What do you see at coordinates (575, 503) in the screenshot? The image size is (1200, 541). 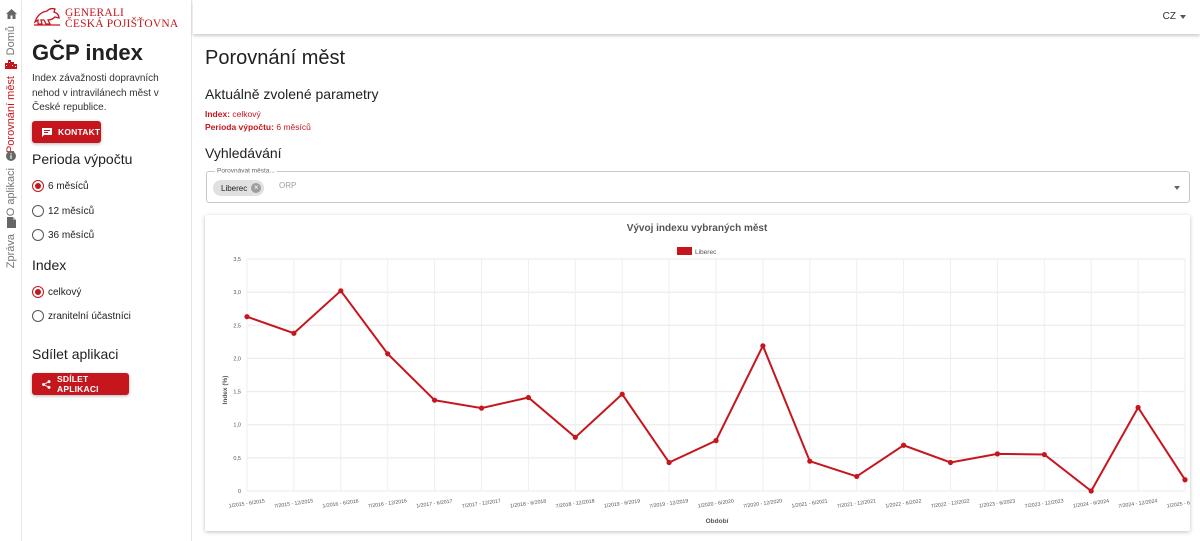 I see `x-tick-label: 7/2018 - 12/2018` at bounding box center [575, 503].